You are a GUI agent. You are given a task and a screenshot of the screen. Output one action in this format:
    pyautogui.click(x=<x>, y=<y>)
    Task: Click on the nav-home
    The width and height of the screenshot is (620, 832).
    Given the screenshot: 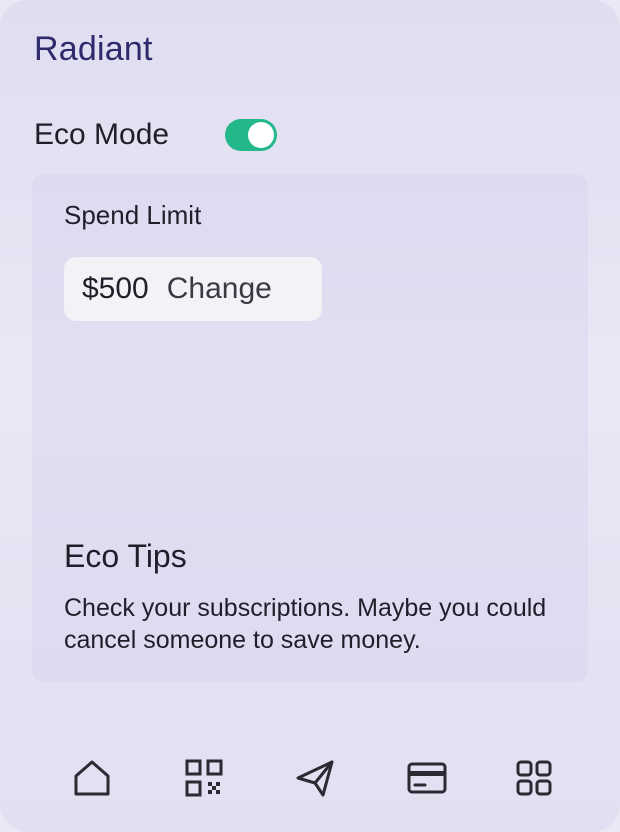 What is the action you would take?
    pyautogui.click(x=92, y=778)
    